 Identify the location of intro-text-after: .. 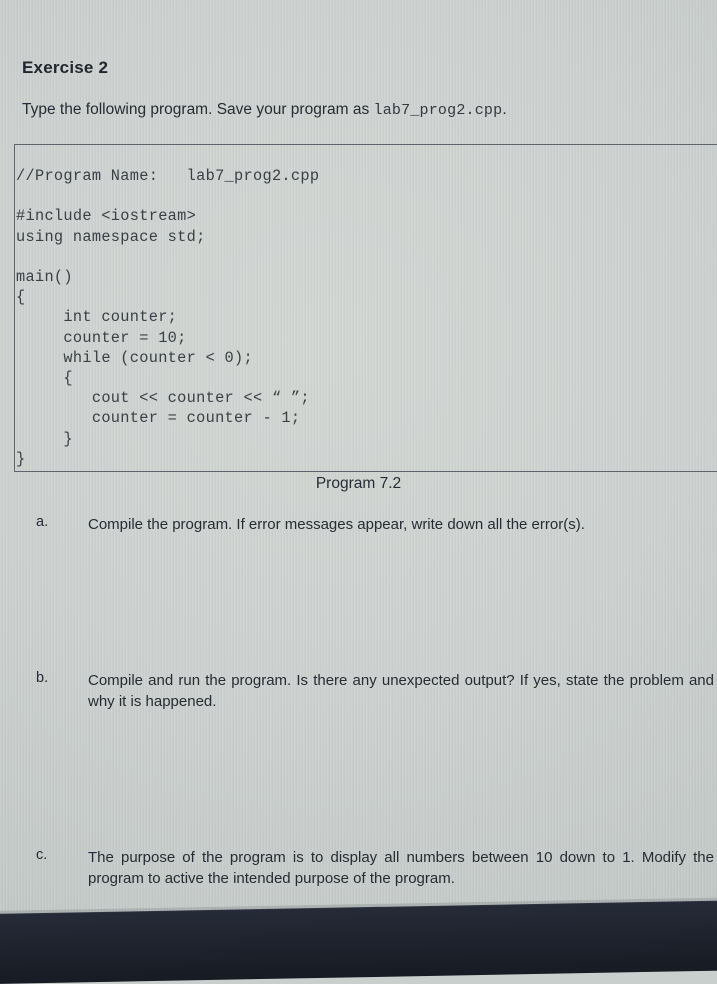
(504, 109).